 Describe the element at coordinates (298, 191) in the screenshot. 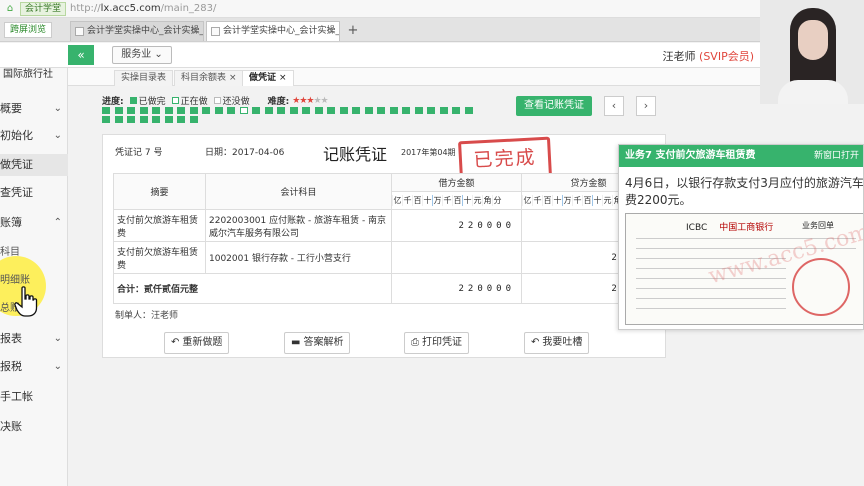

I see `col-account-header: 会计科目` at that location.